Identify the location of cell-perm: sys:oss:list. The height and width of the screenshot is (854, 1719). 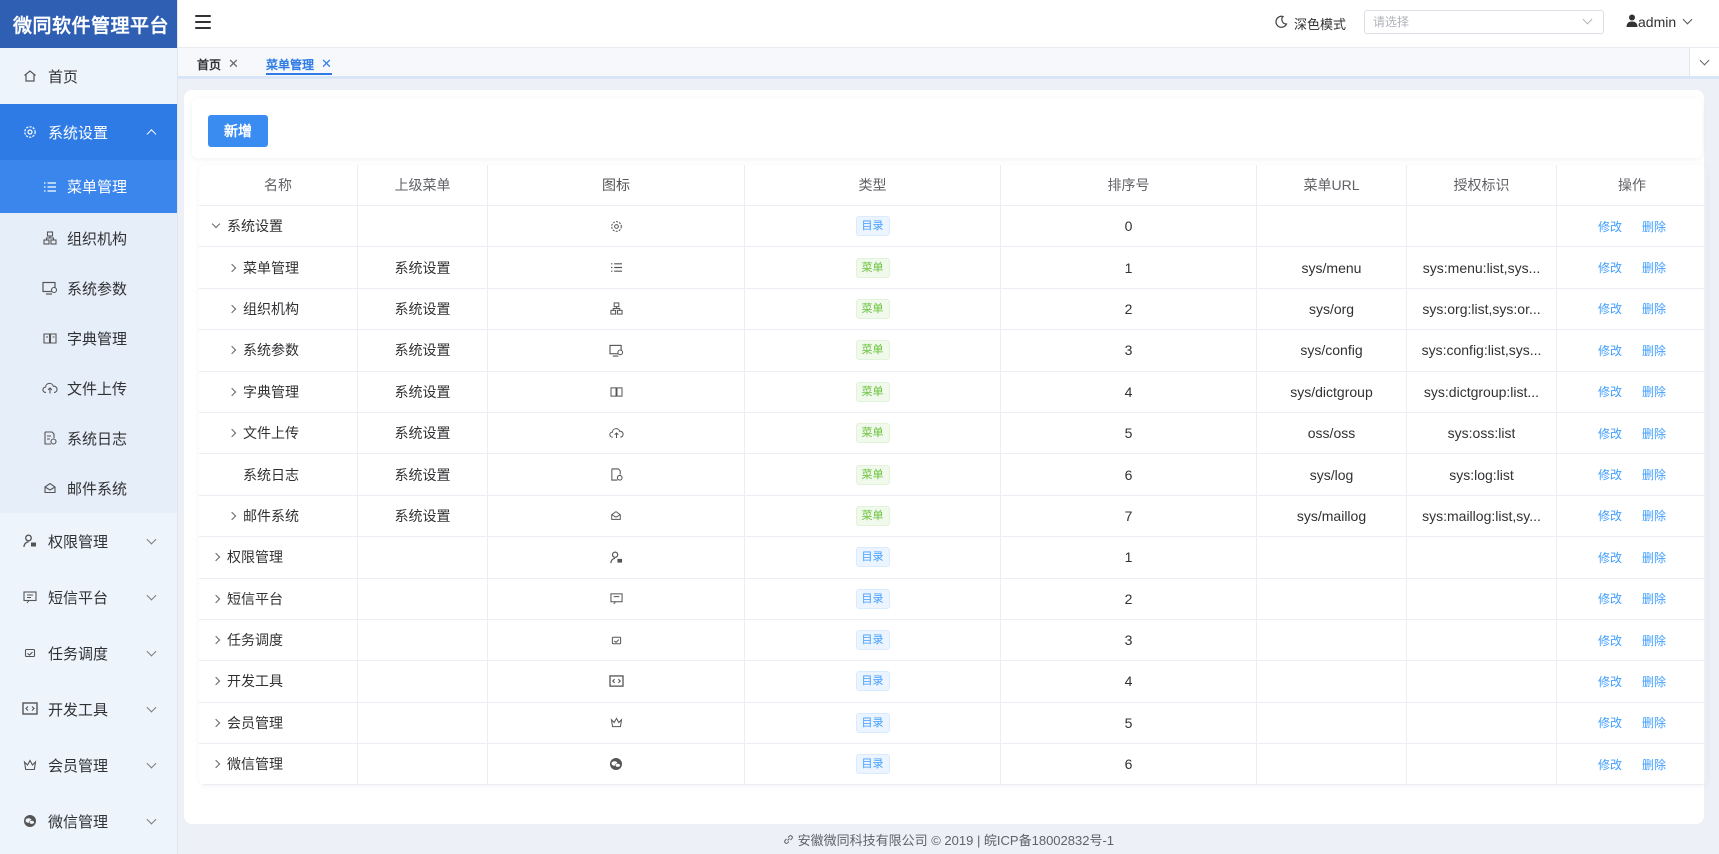
(1482, 433).